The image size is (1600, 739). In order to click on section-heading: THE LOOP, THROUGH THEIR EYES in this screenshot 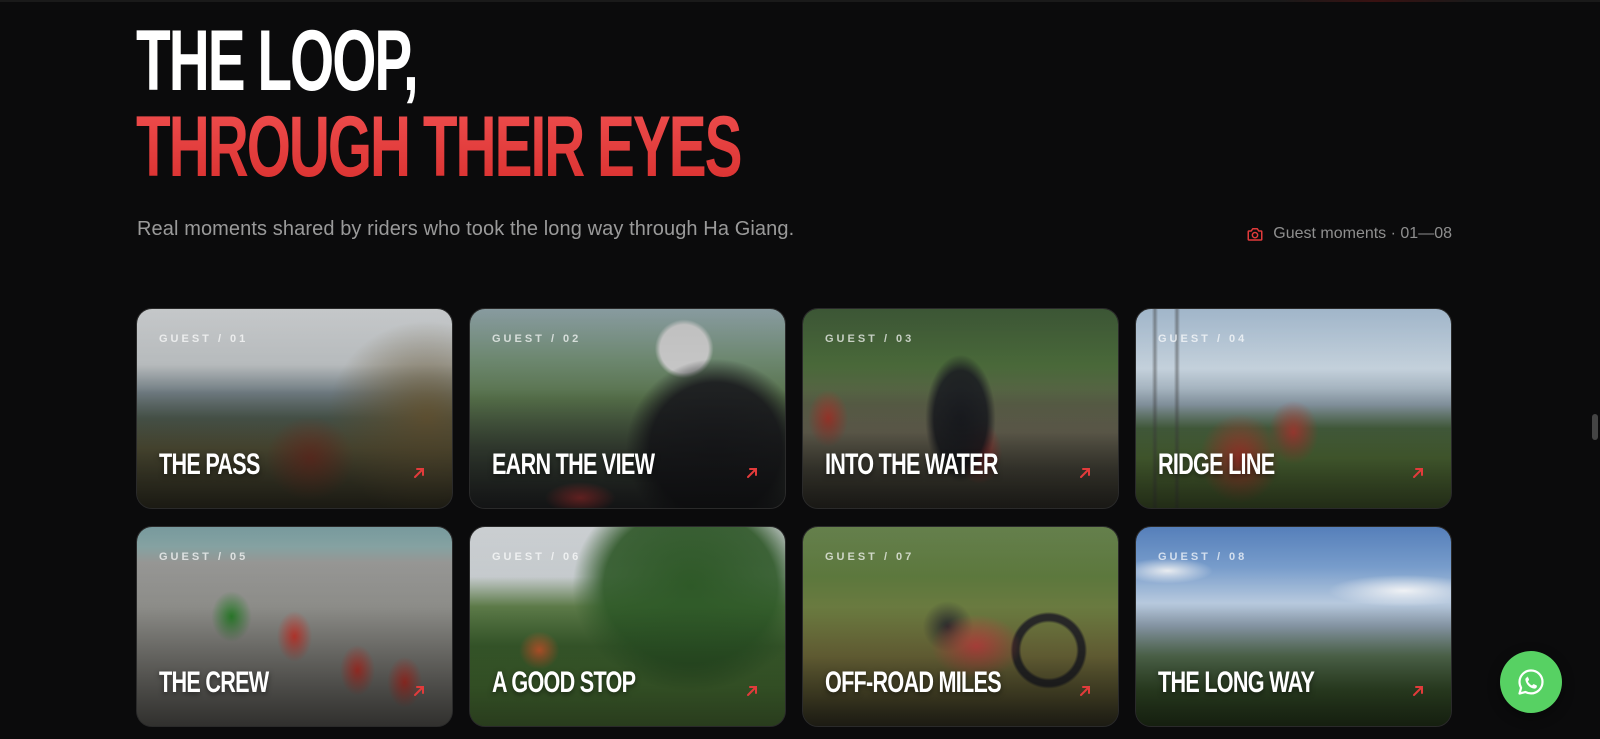, I will do `click(439, 104)`.